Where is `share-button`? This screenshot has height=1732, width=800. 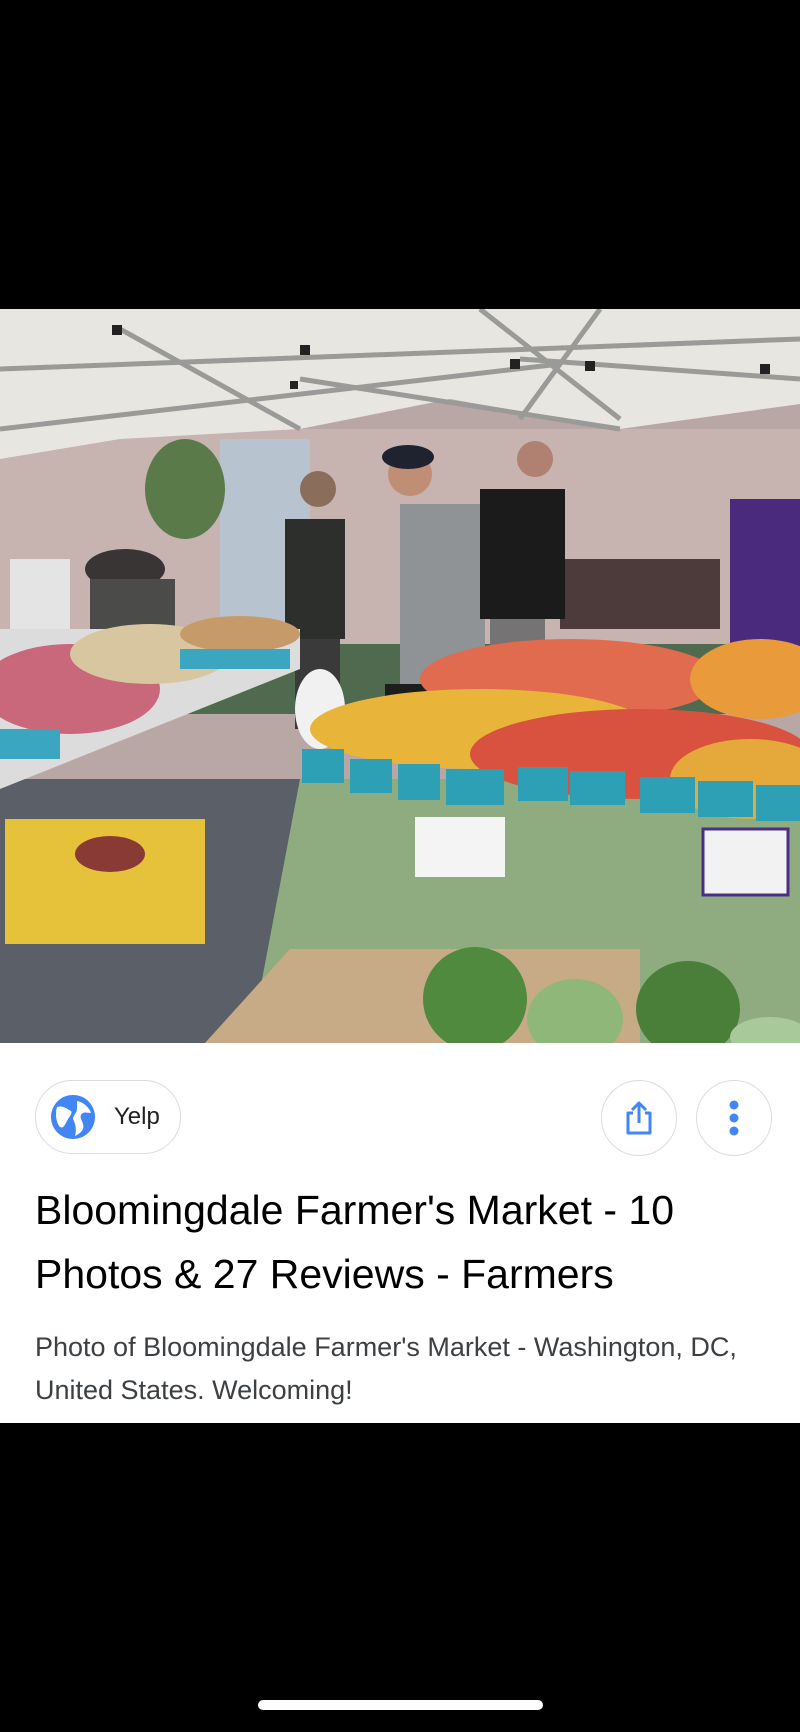 share-button is located at coordinates (639, 1118).